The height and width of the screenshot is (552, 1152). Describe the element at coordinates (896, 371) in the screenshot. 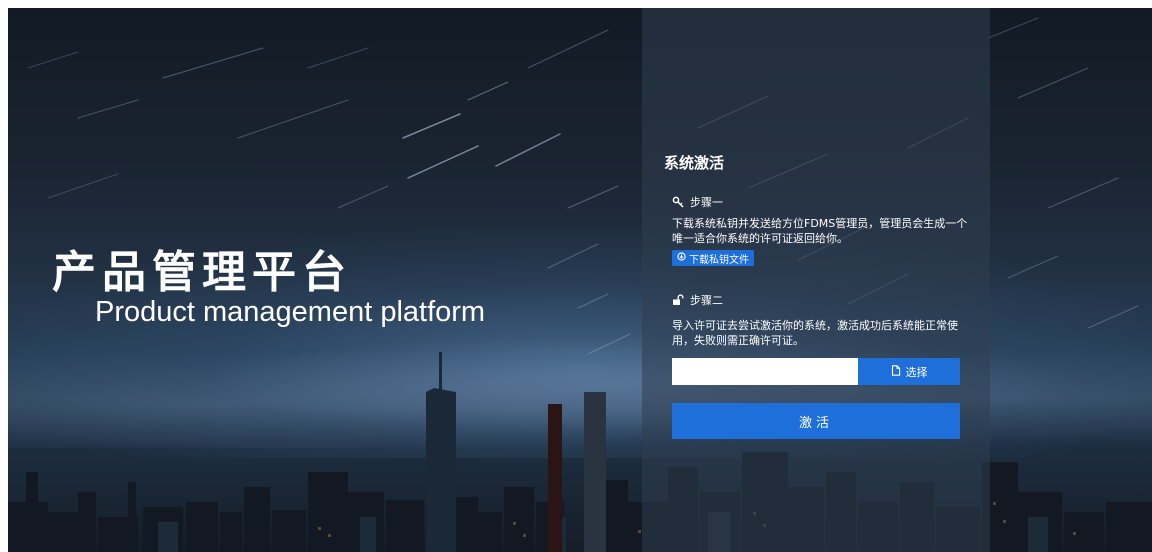

I see `file-icon` at that location.